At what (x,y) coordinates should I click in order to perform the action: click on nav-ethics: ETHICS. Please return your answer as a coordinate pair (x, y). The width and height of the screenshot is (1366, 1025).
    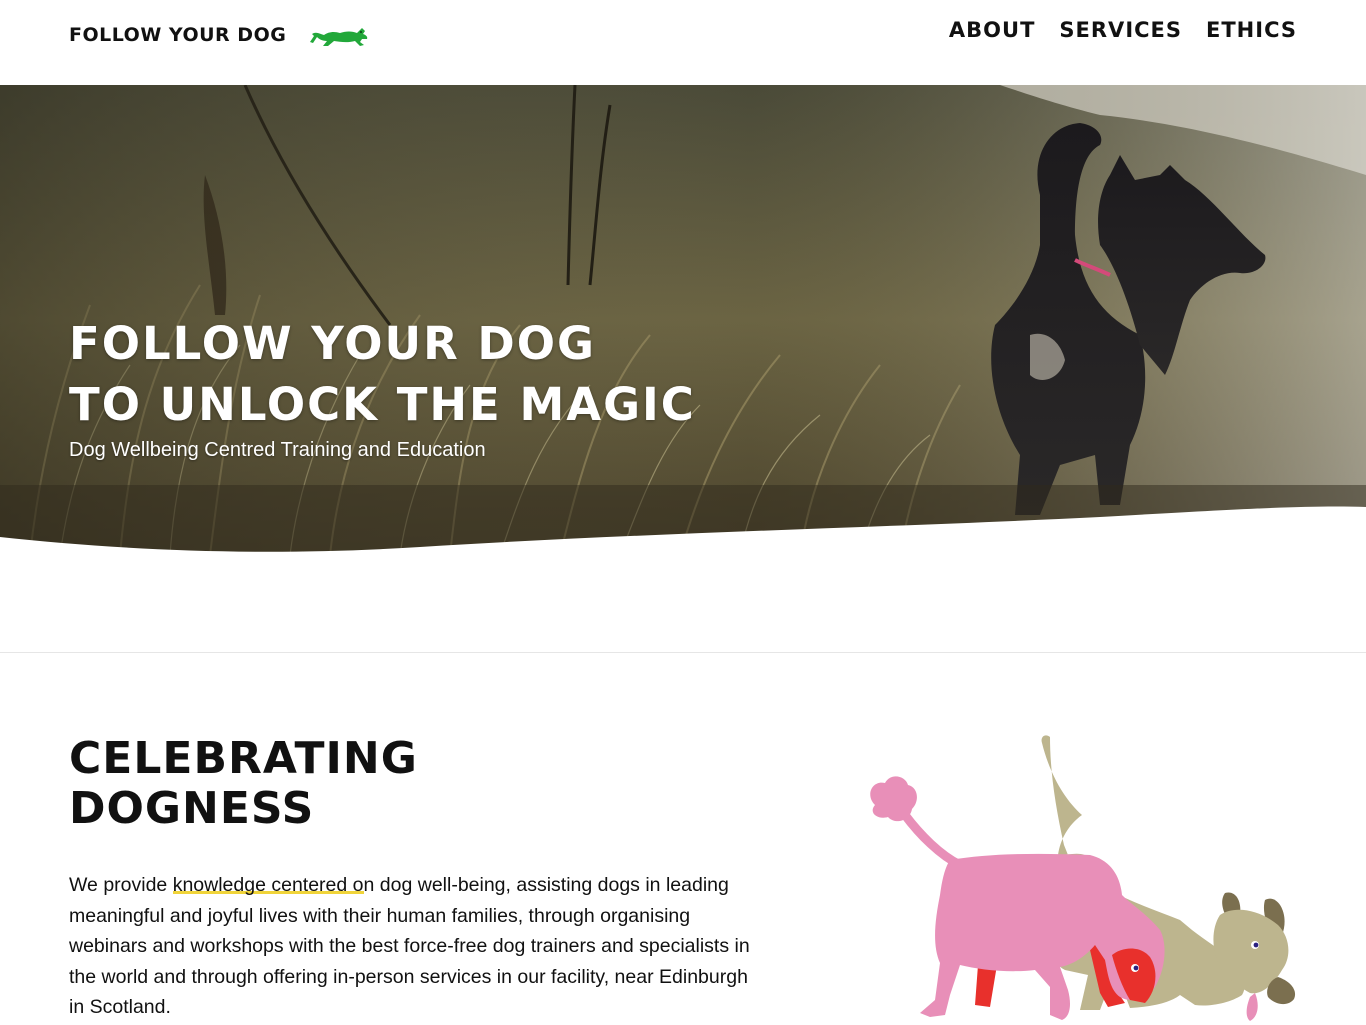
    Looking at the image, I should click on (1251, 30).